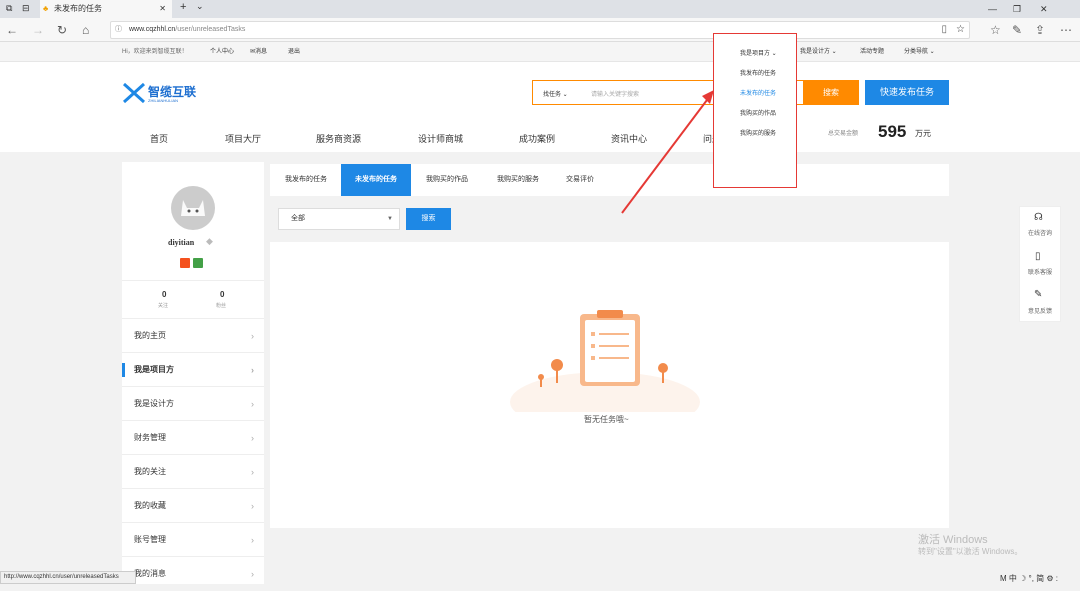  Describe the element at coordinates (970, 551) in the screenshot. I see `activation-watermark-subtitle: 转到"设置"以激活 Windows。` at that location.